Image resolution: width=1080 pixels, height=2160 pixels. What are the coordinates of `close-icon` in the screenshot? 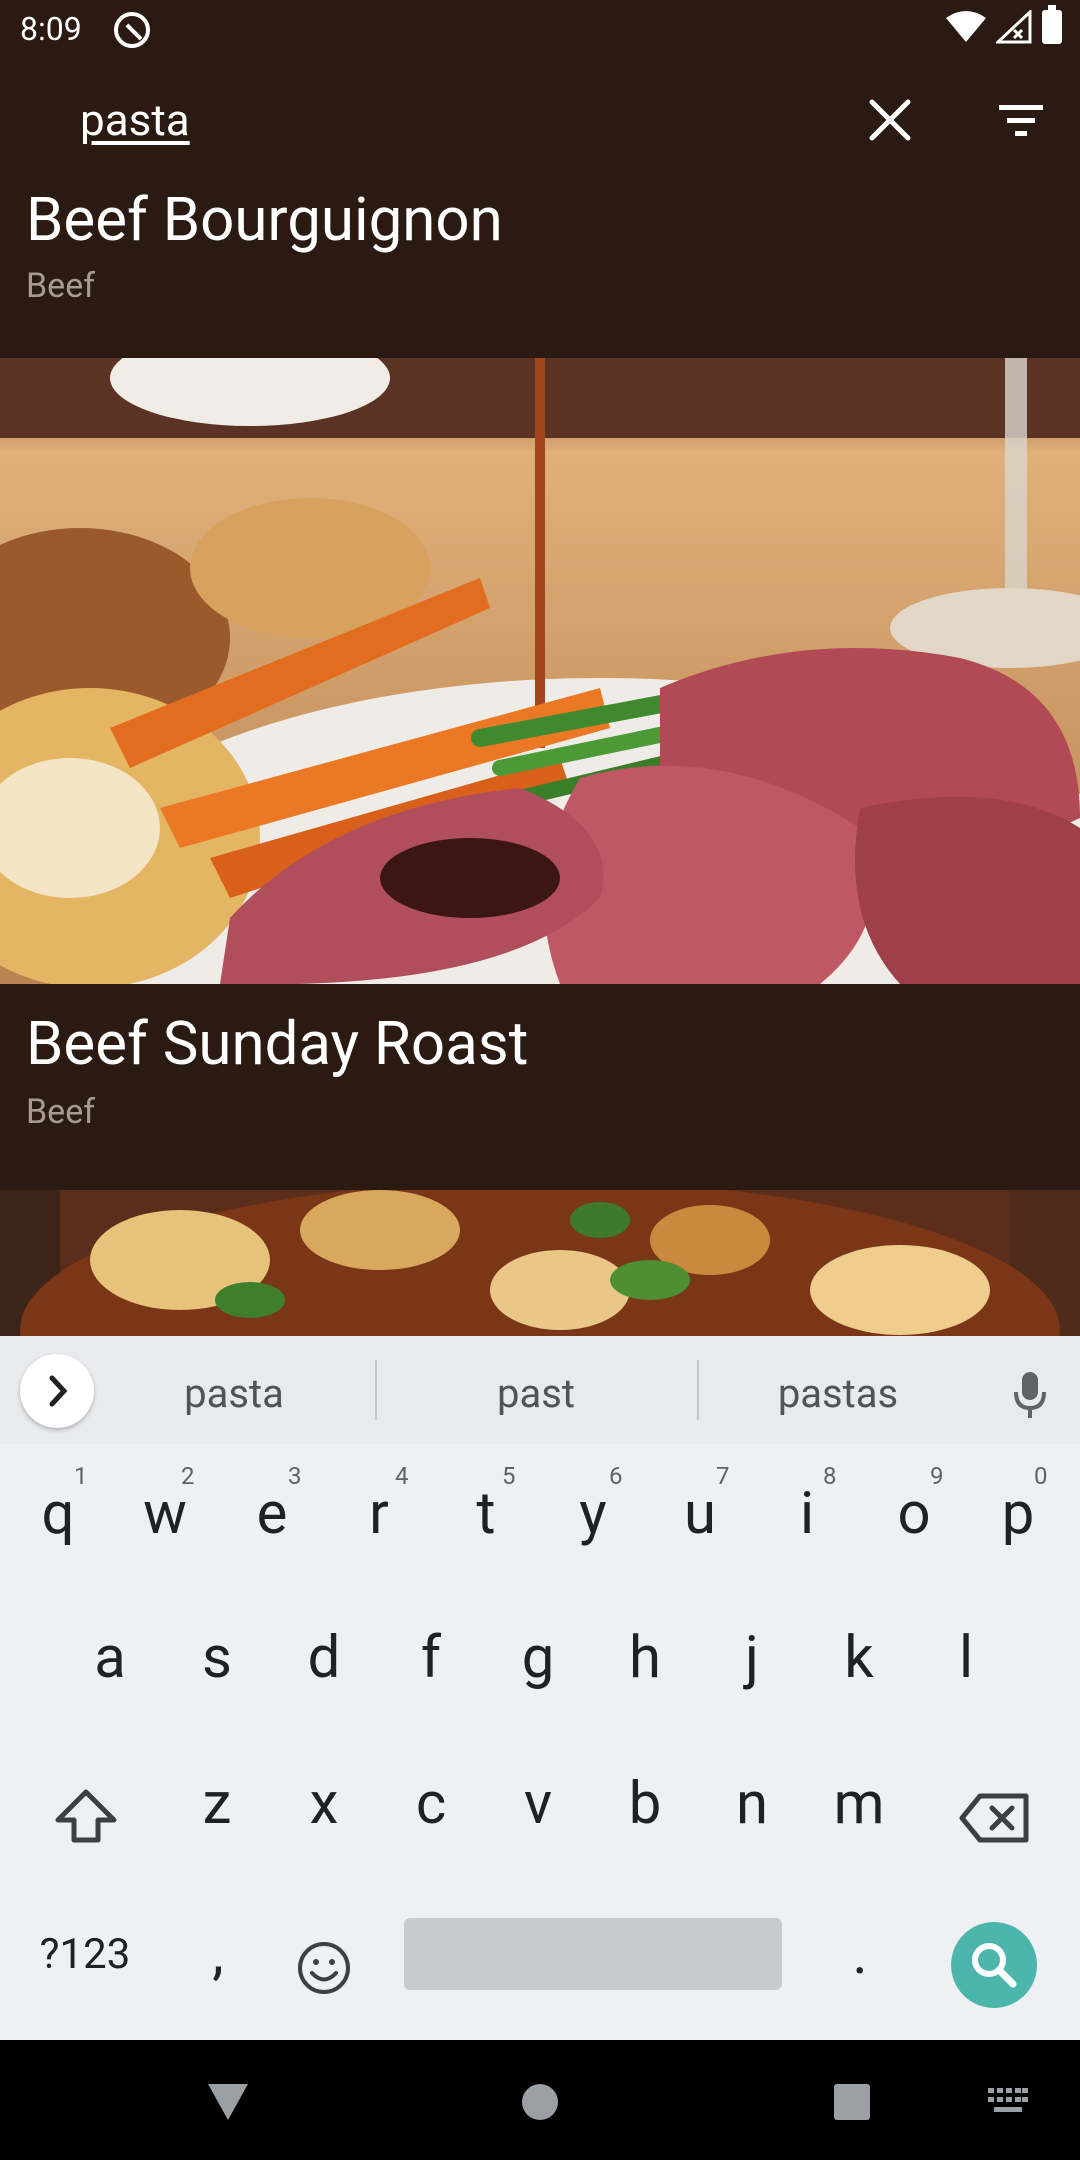 It's located at (890, 120).